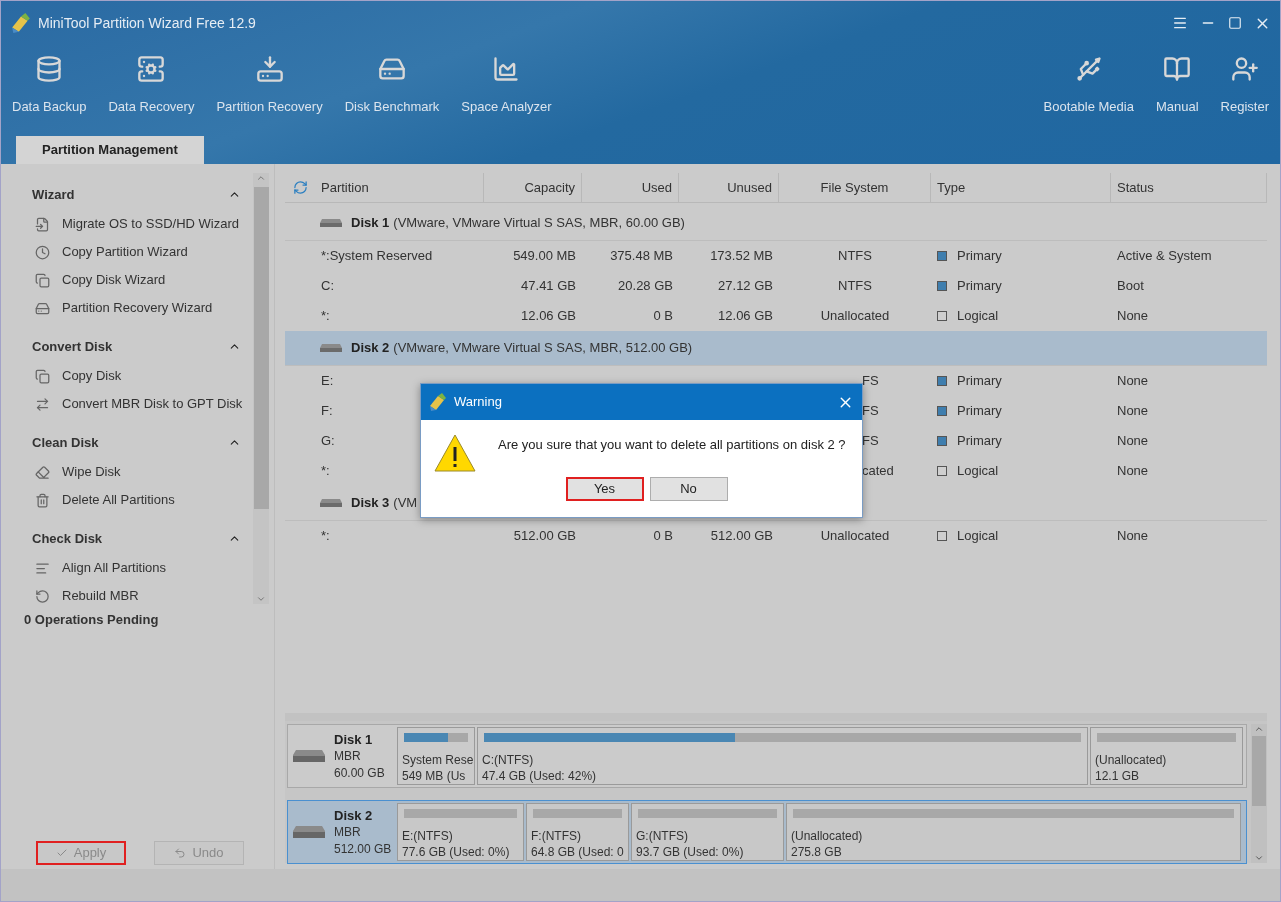 The height and width of the screenshot is (902, 1281). What do you see at coordinates (142, 500) in the screenshot?
I see `sidebar-item: Delete All Partitions` at bounding box center [142, 500].